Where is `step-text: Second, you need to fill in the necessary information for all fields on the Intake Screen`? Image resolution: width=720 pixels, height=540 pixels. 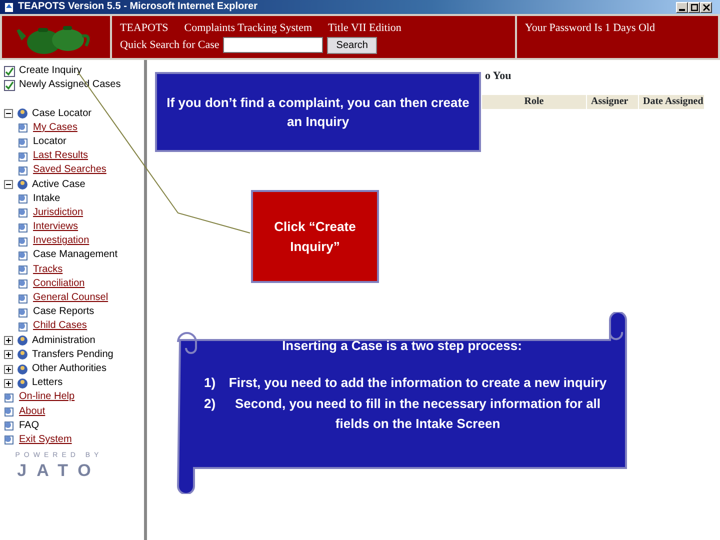 step-text: Second, you need to fill in the necessary information for all fields on the Intake Screen is located at coordinates (418, 414).